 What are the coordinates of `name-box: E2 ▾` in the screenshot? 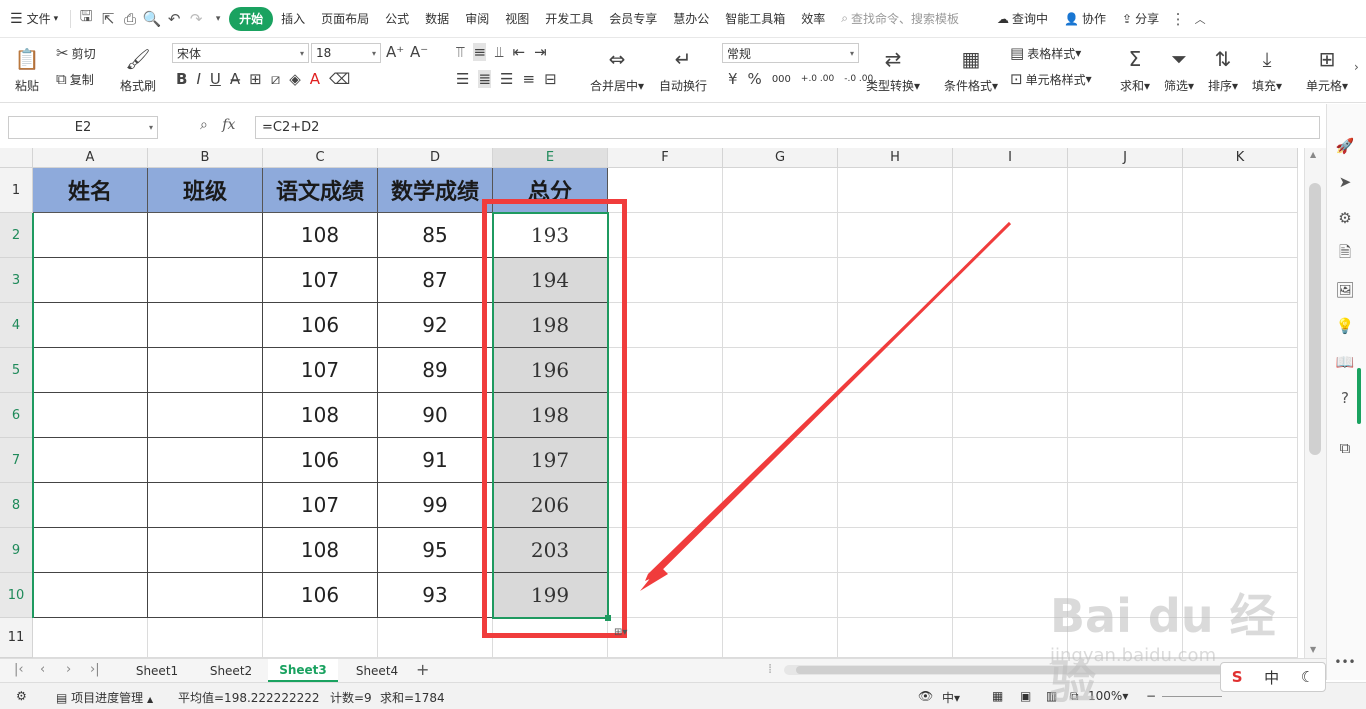 It's located at (83, 127).